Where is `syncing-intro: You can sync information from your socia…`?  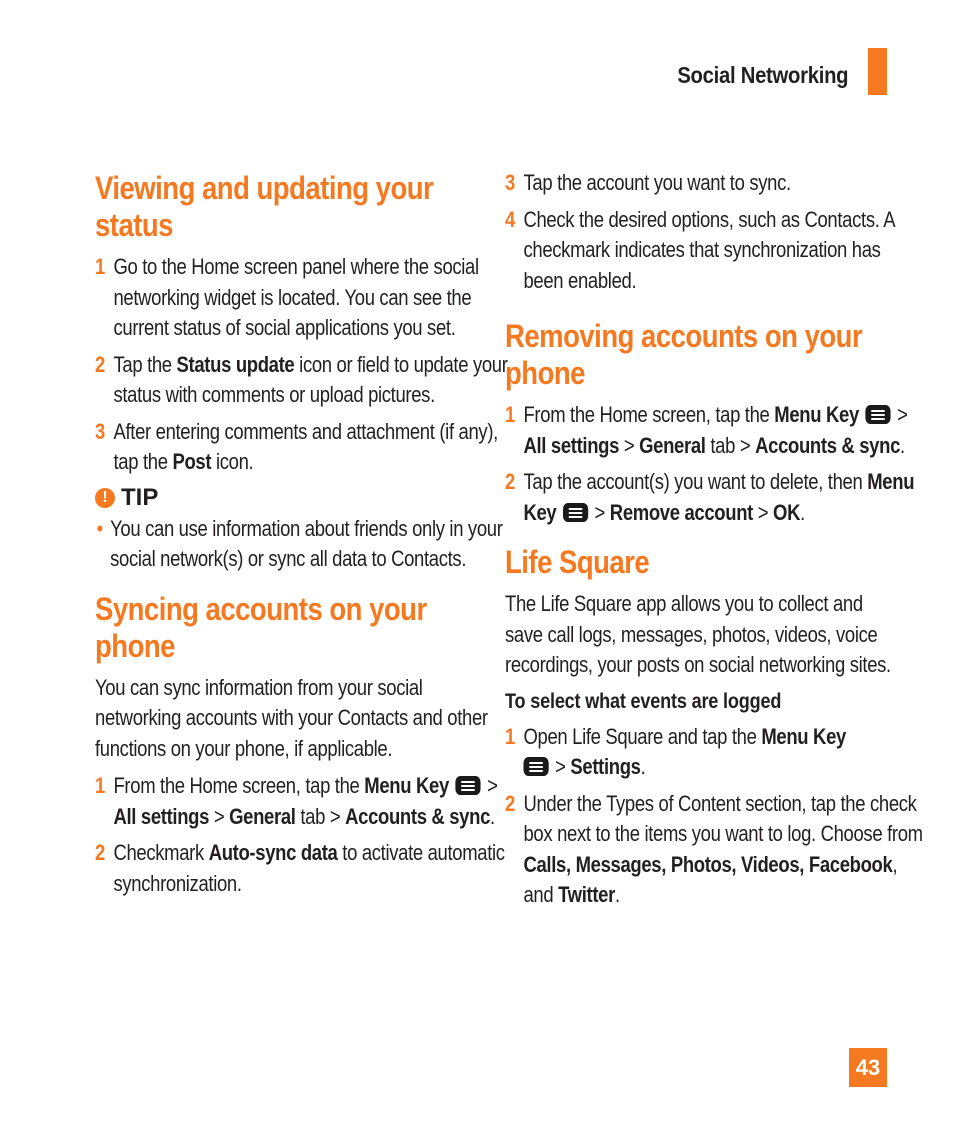
syncing-intro: You can sync information from your socia… is located at coordinates (291, 717).